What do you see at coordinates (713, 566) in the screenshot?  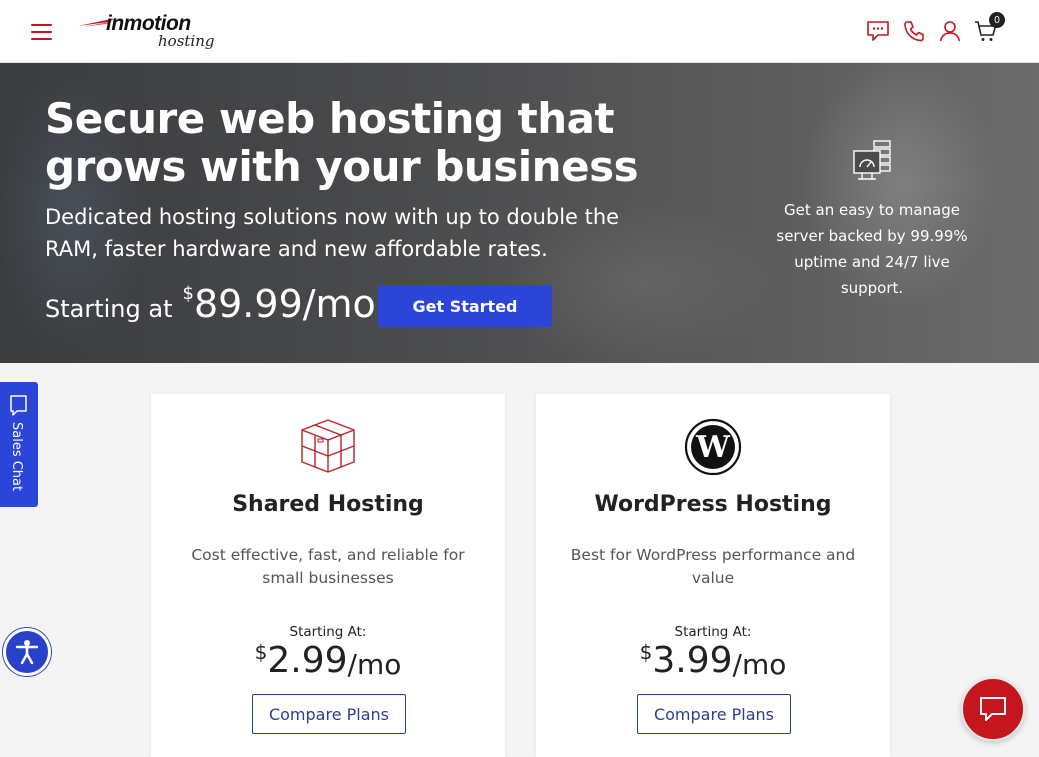 I see `card-description: Best for WordPress performance and value` at bounding box center [713, 566].